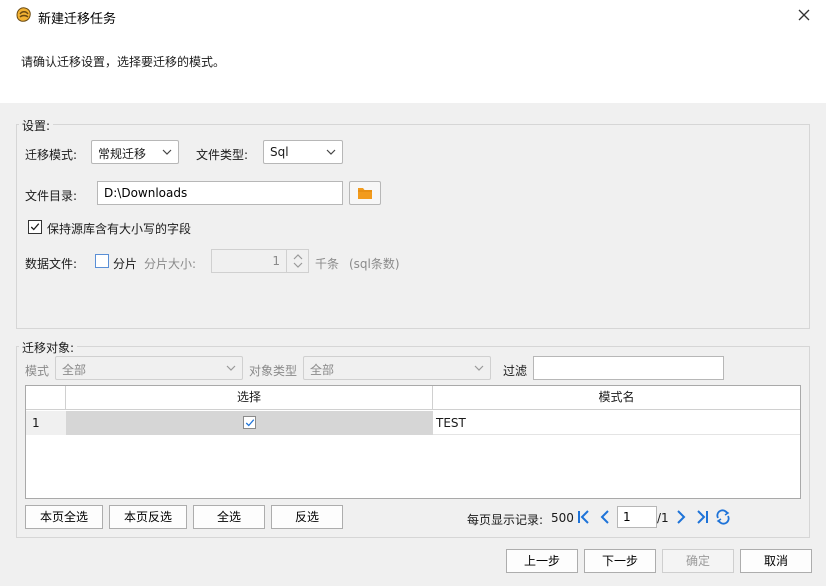 This screenshot has width=826, height=586. I want to click on mode-dropdown: 常规迁移, so click(135, 152).